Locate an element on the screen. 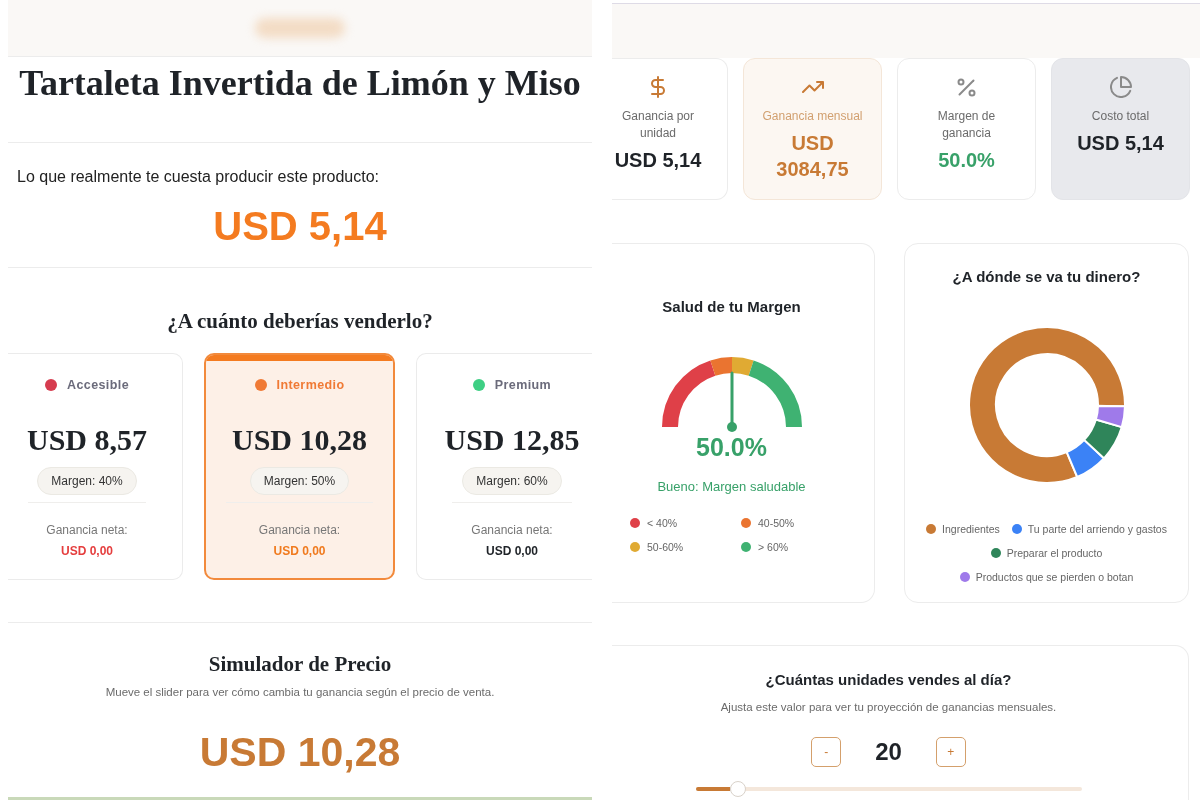  slider-handle is located at coordinates (737, 789).